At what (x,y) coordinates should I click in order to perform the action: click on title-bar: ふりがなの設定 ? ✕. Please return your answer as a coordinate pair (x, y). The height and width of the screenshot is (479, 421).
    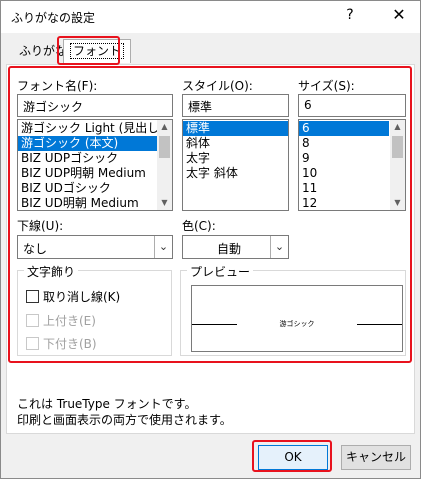
    Looking at the image, I should click on (210, 17).